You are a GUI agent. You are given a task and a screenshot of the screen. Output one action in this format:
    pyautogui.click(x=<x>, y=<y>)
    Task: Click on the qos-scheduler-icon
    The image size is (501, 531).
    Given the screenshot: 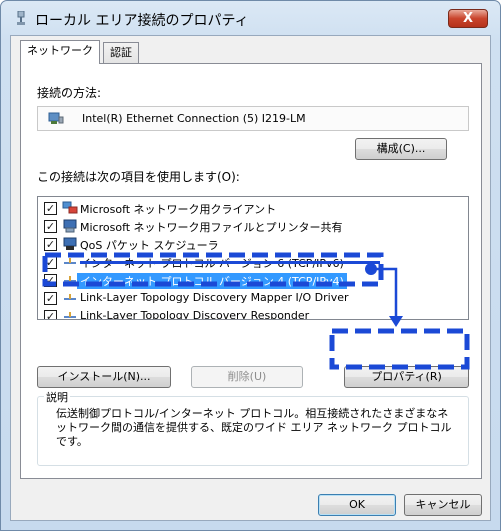 What is the action you would take?
    pyautogui.click(x=70, y=243)
    